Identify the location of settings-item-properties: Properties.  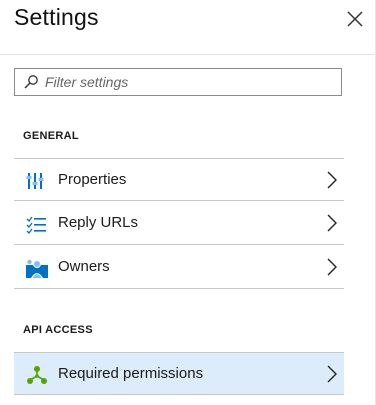
(179, 179).